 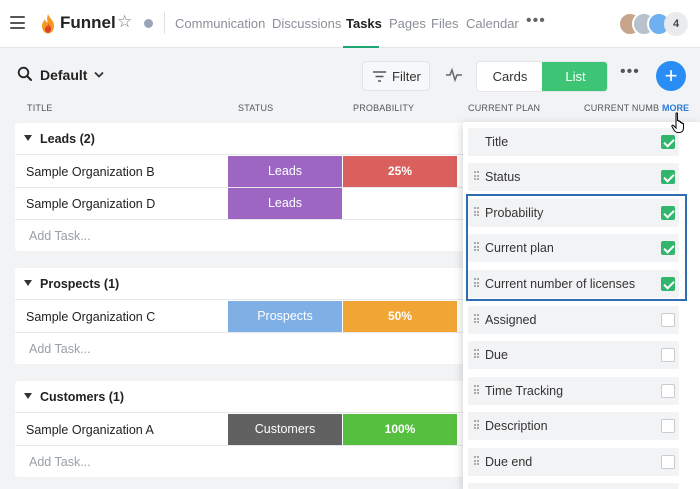 I want to click on column-header-status: STATUS, so click(x=255, y=108).